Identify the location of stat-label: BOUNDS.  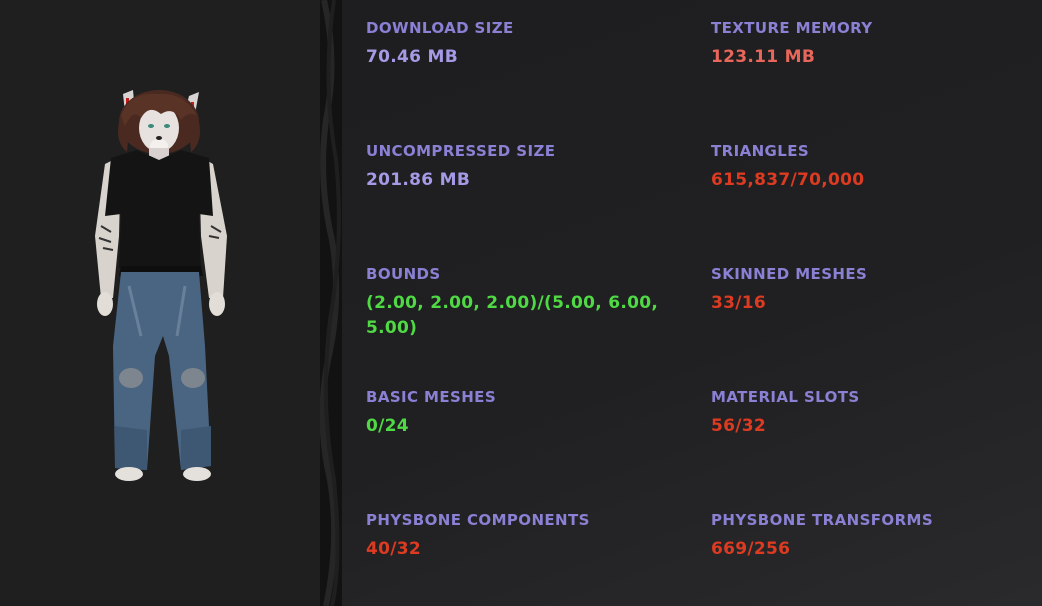
(403, 274).